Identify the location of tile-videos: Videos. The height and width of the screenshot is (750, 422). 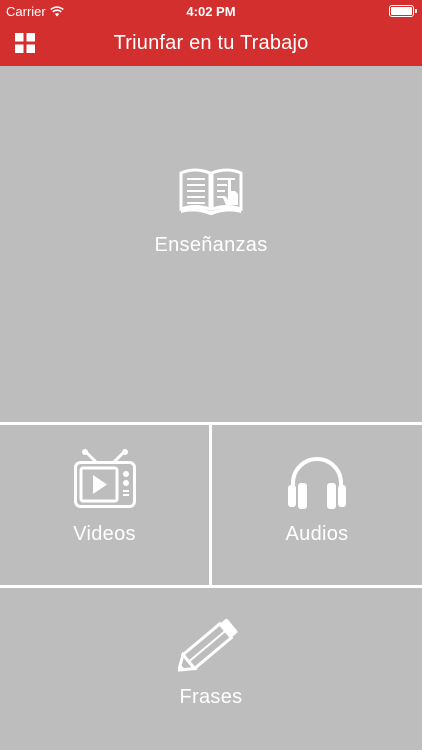
(104, 505).